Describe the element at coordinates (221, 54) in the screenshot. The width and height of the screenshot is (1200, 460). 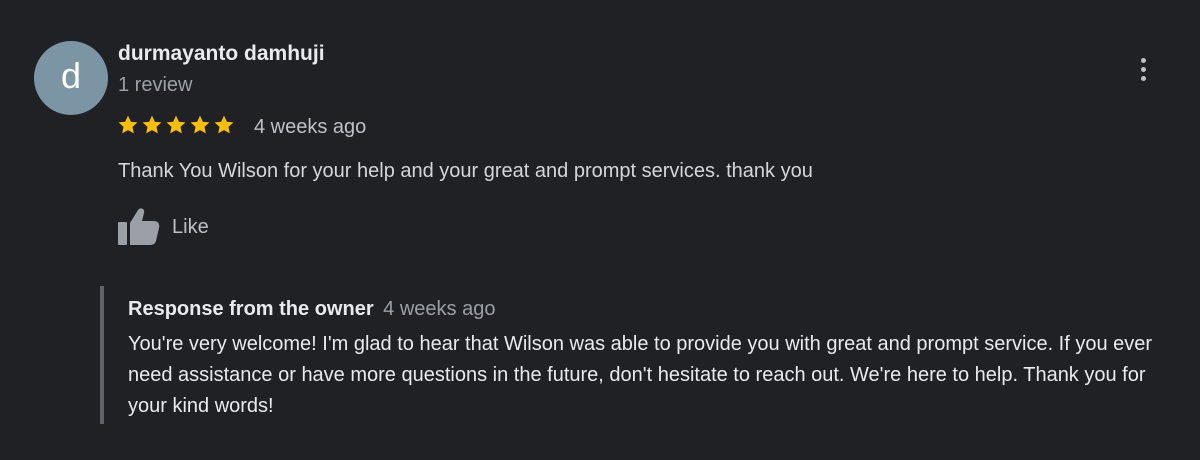
I see `author-name: durmayanto damhuji` at that location.